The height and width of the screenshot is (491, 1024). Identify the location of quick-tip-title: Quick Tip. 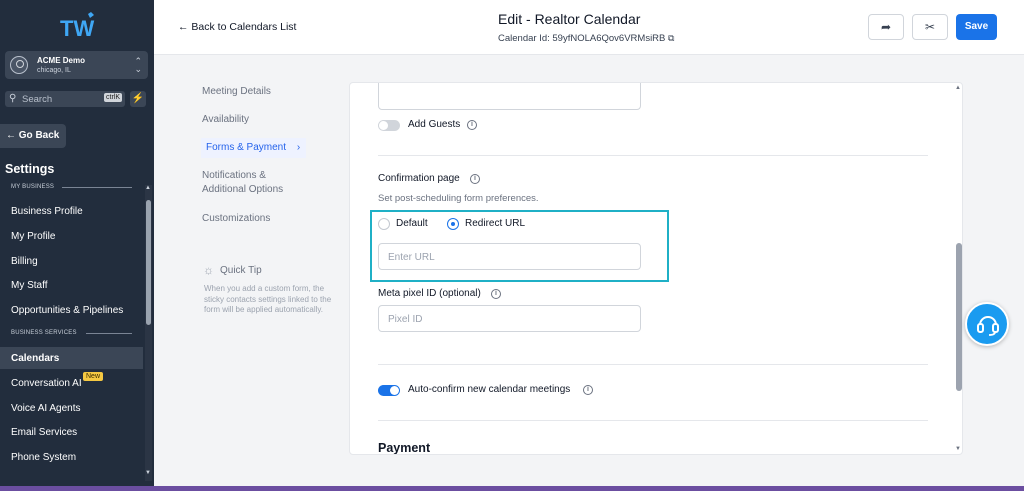
(241, 270).